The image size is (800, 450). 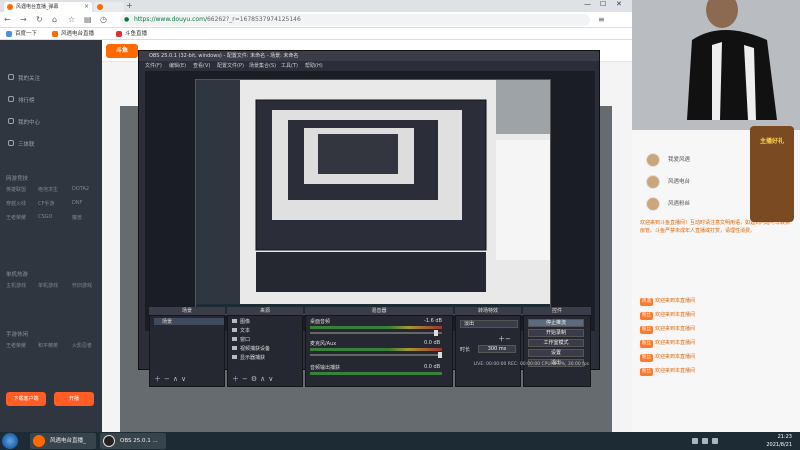 What do you see at coordinates (254, 379) in the screenshot?
I see `sources-dock-controls: ＋−⚙∧∨` at bounding box center [254, 379].